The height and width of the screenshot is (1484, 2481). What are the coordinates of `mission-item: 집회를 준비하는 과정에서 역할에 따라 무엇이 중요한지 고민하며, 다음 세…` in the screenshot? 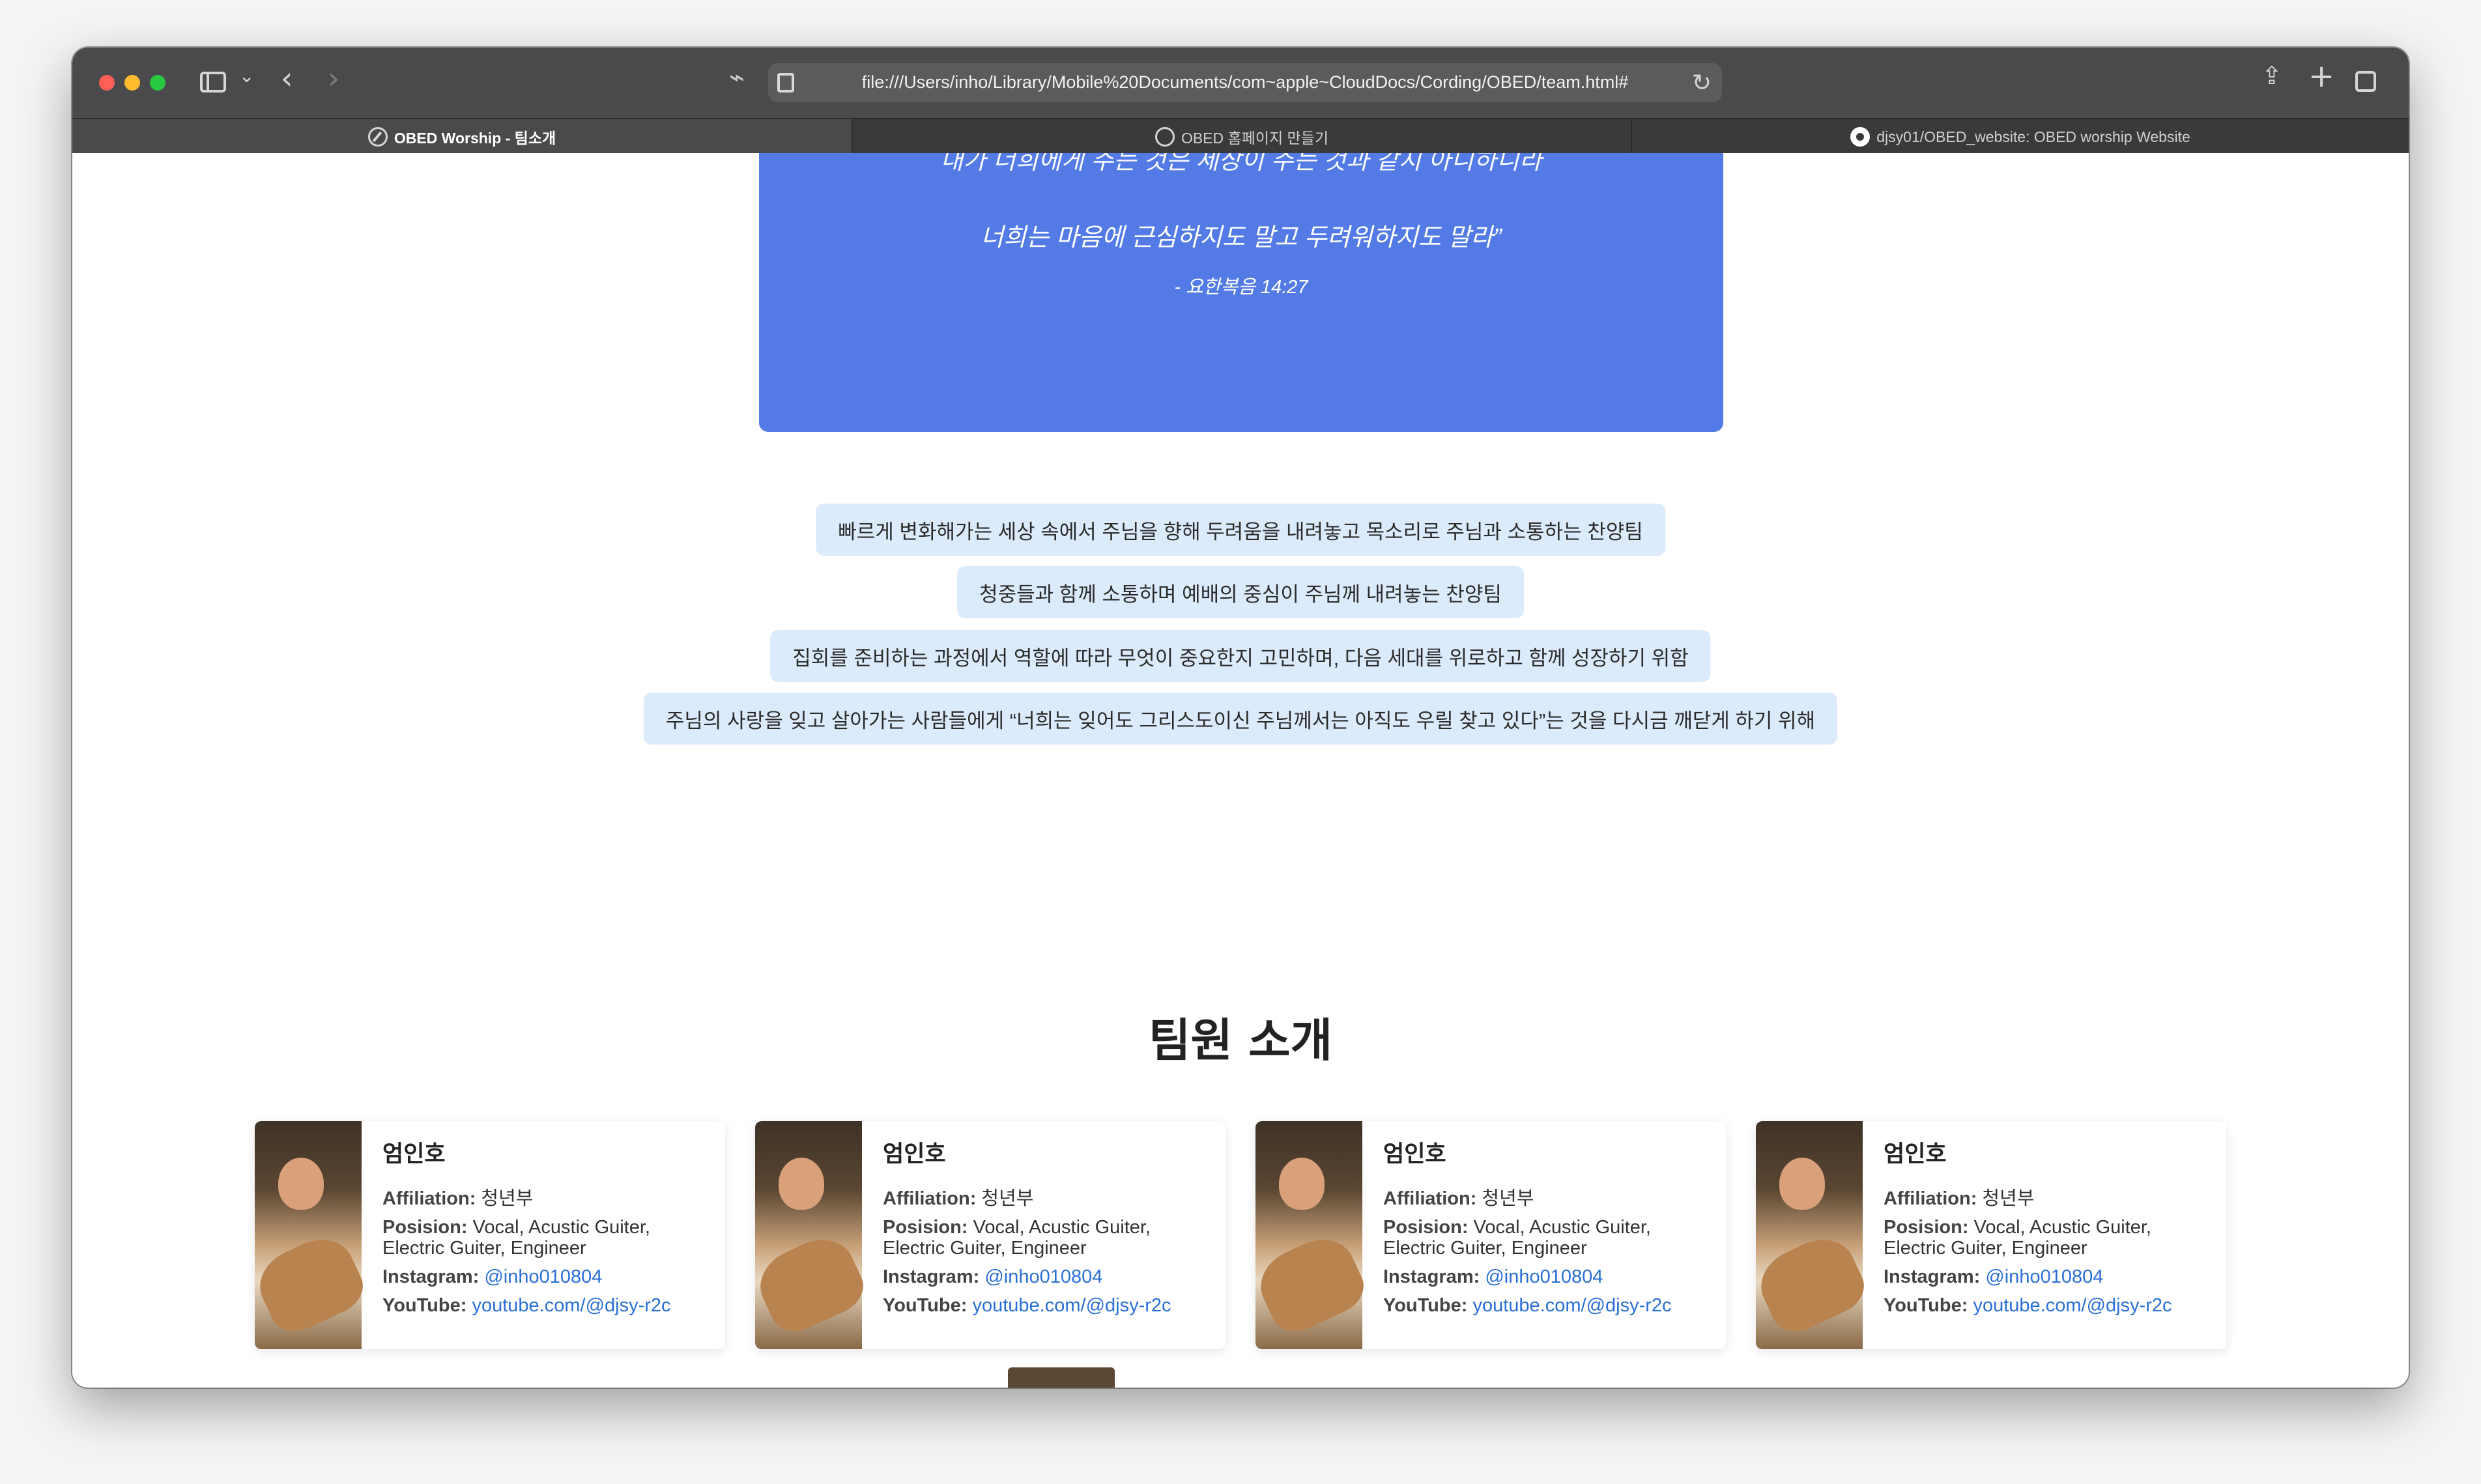 It's located at (1240, 656).